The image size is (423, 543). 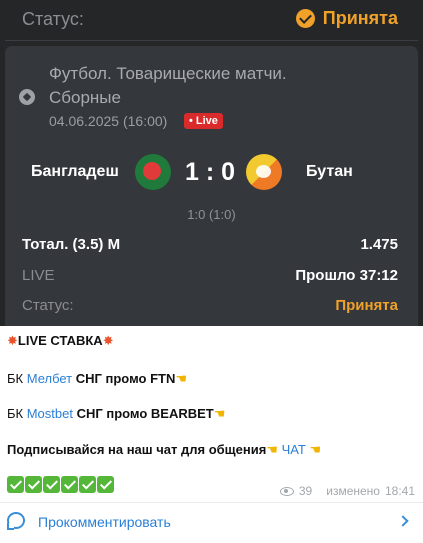 I want to click on live-label: LIVE, so click(x=38, y=275).